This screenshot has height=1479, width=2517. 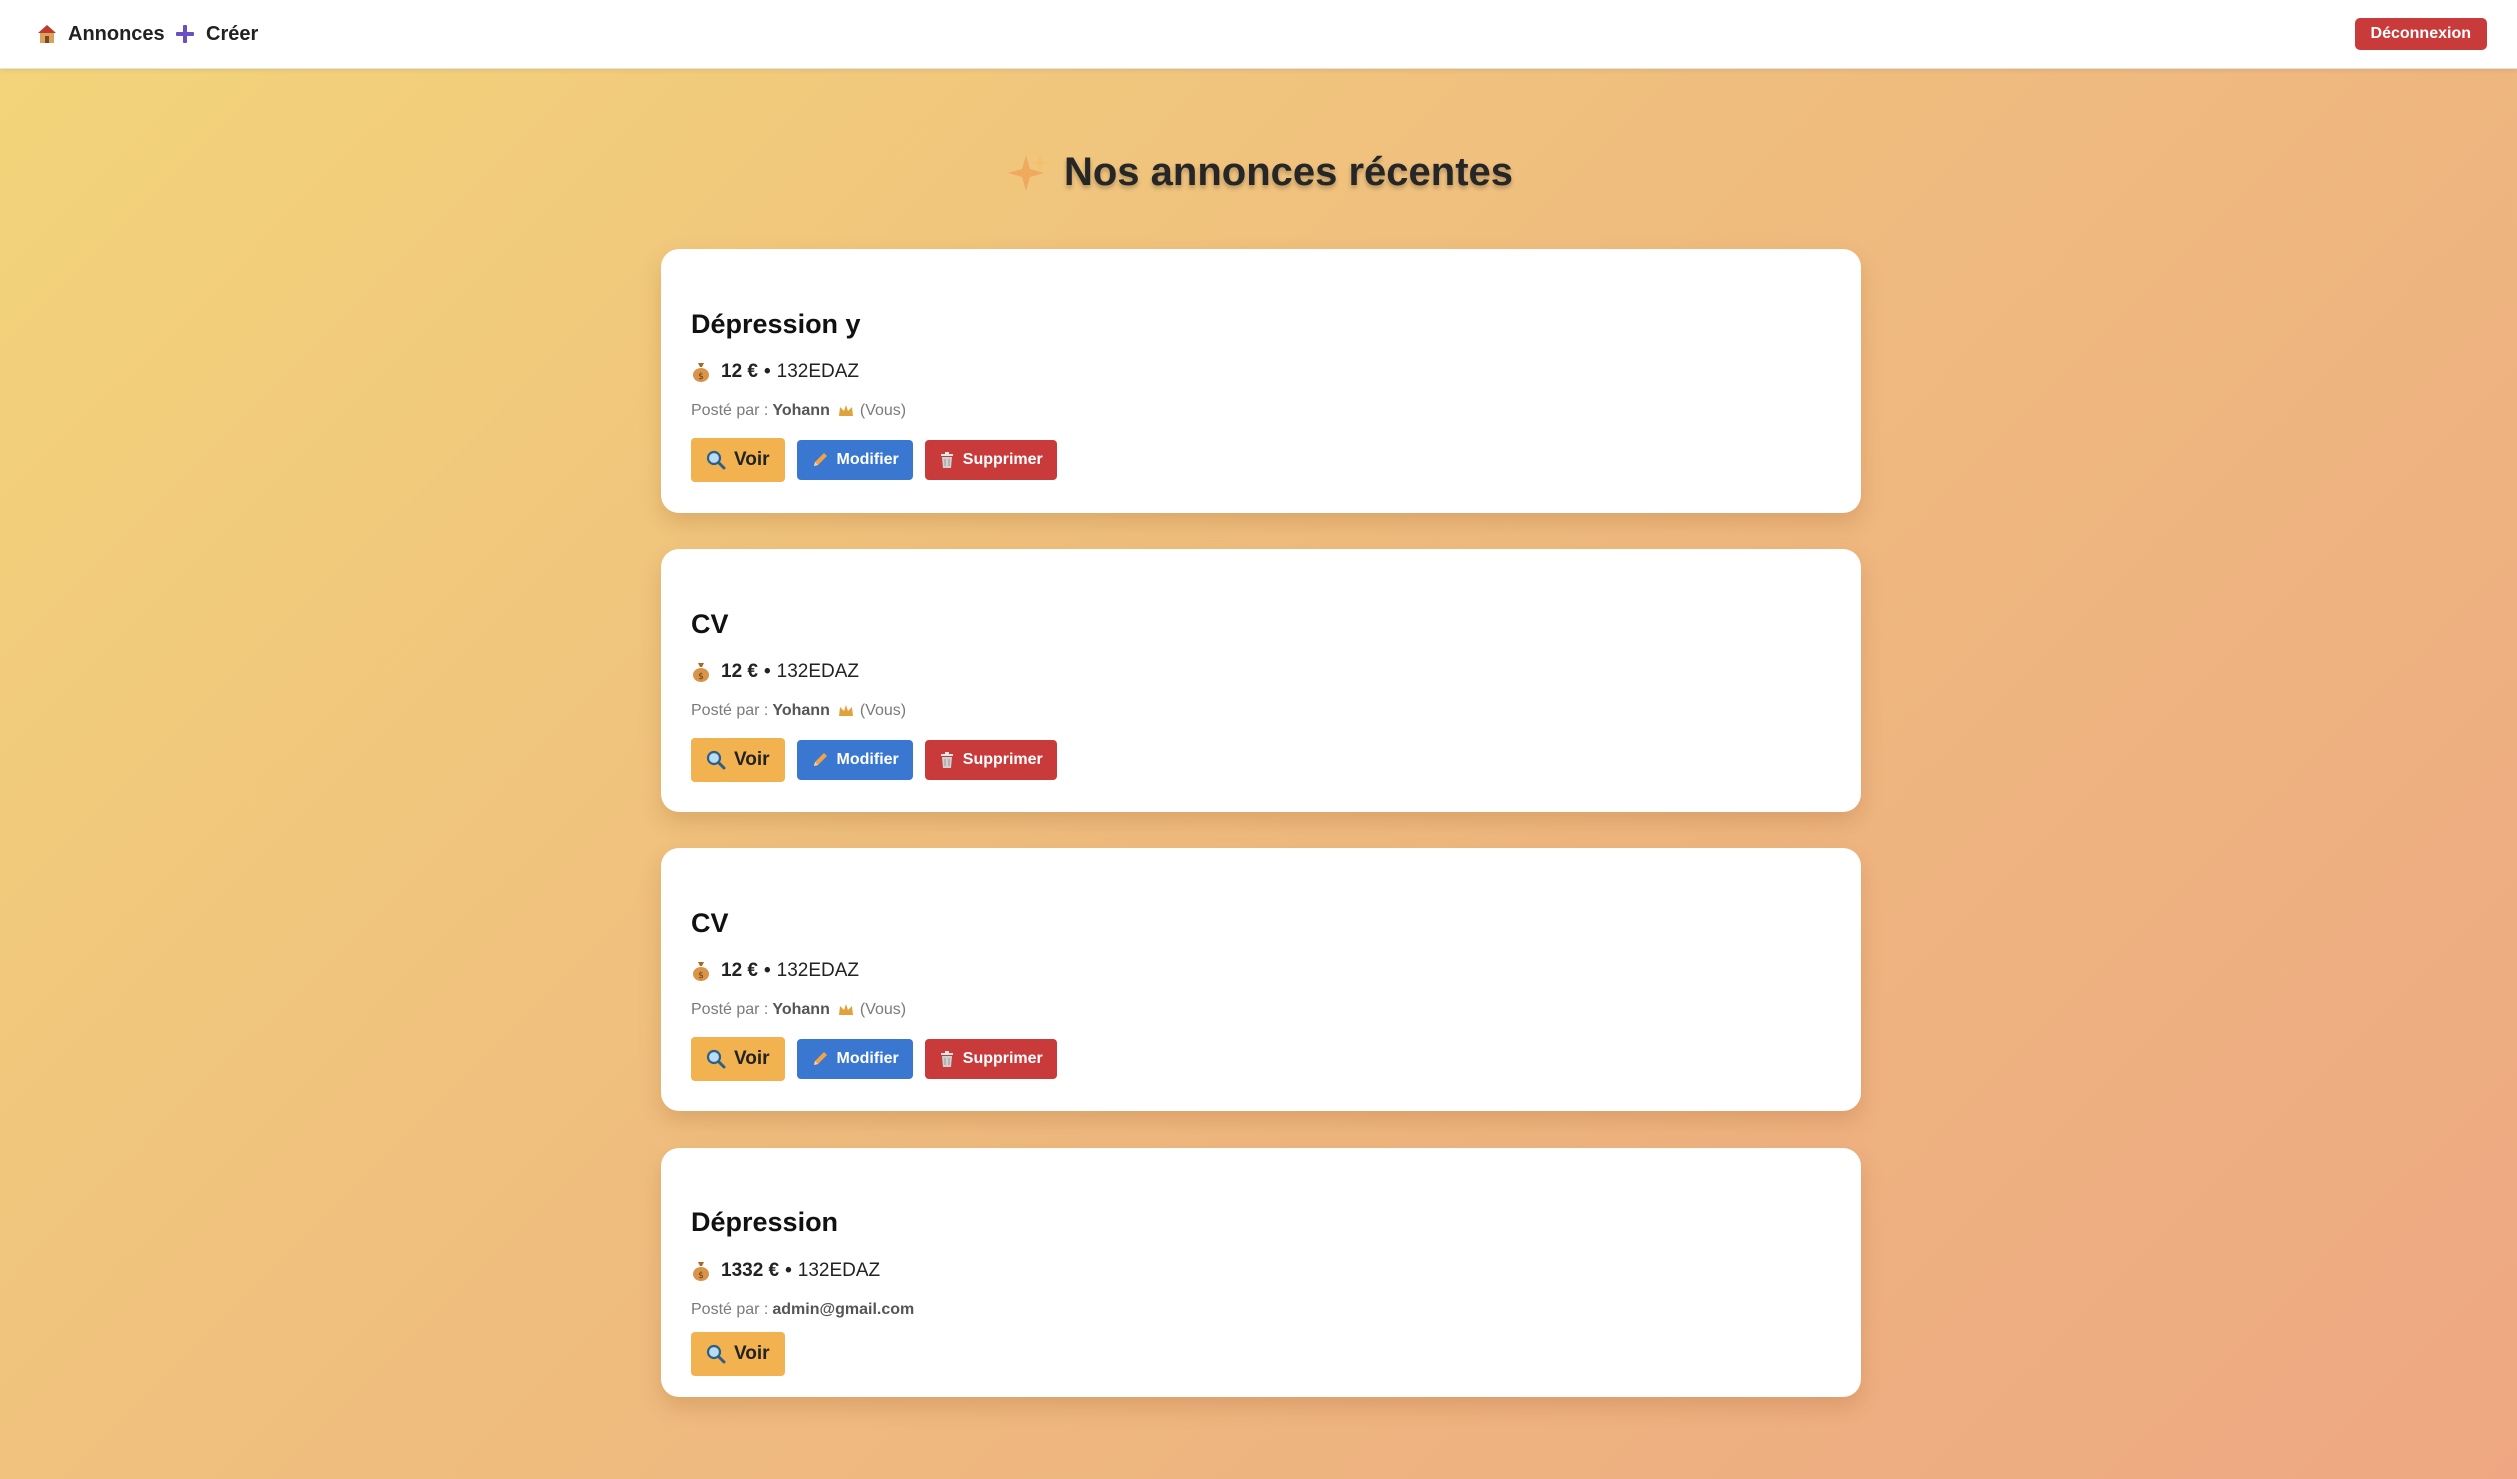 What do you see at coordinates (765, 1222) in the screenshot?
I see `listing-title: Dépression` at bounding box center [765, 1222].